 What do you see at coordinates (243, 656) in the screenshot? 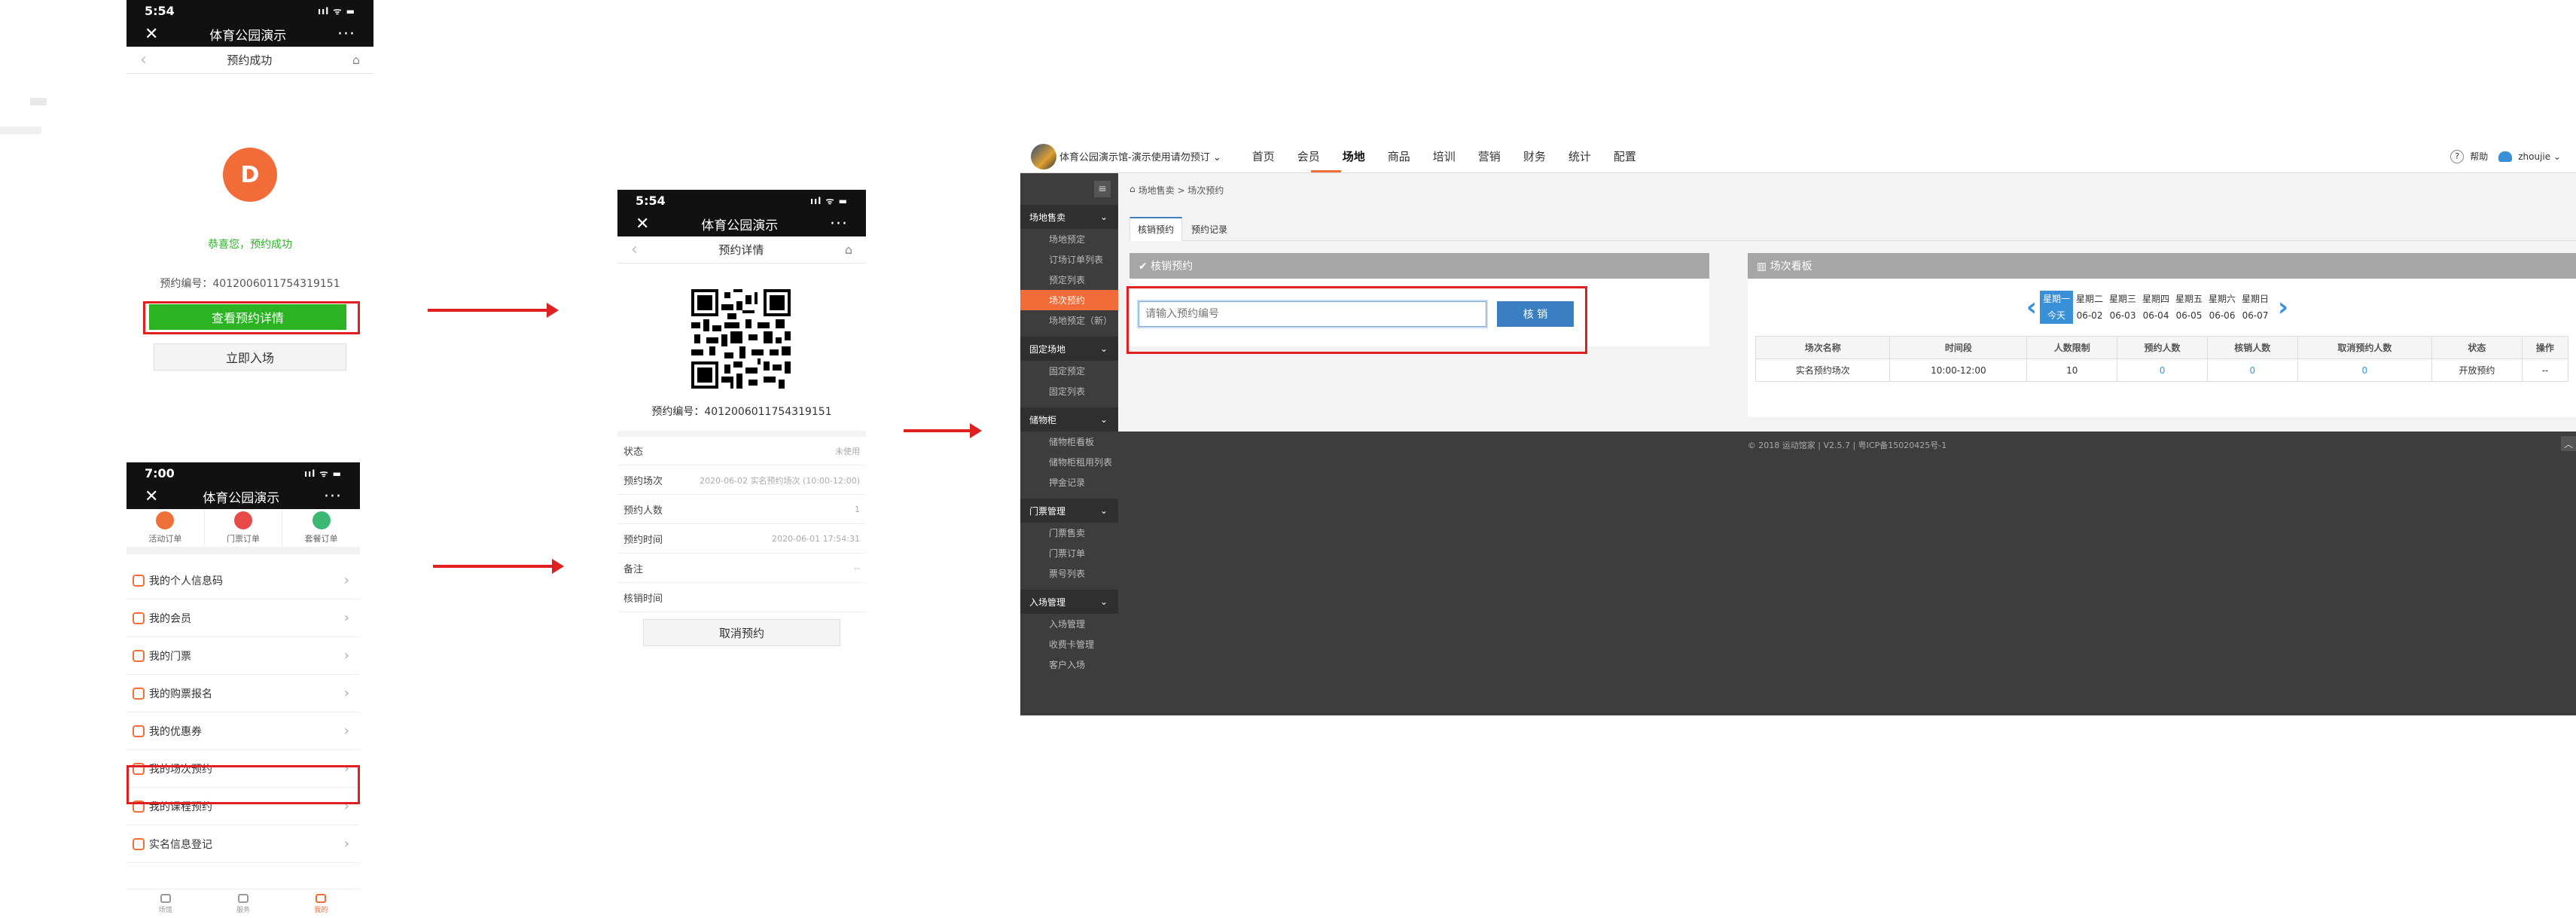
I see `menu-item: 我的门票 ›` at bounding box center [243, 656].